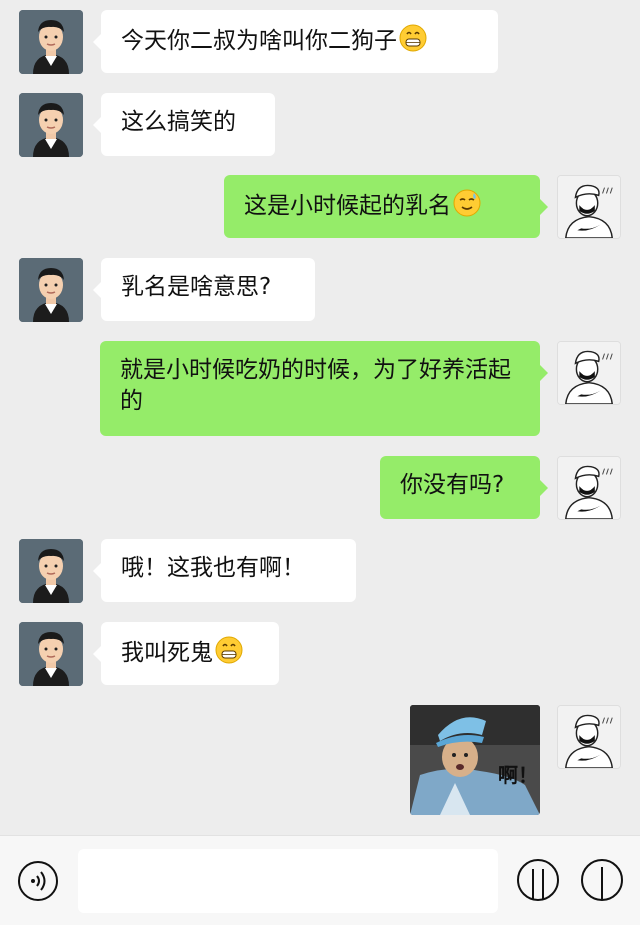 This screenshot has width=640, height=925. Describe the element at coordinates (347, 206) in the screenshot. I see `message-text: 这是小时候起的乳名` at that location.